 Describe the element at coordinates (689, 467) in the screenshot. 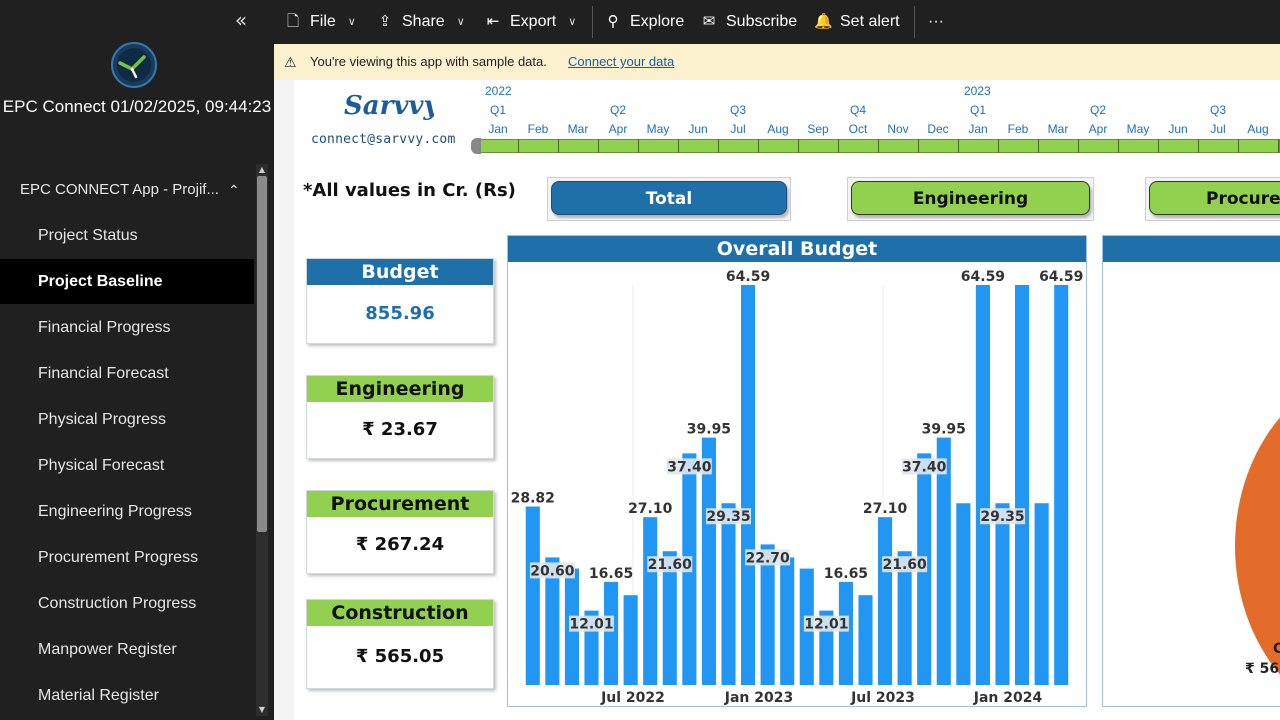

I see `chart-data-label: 37.40` at that location.